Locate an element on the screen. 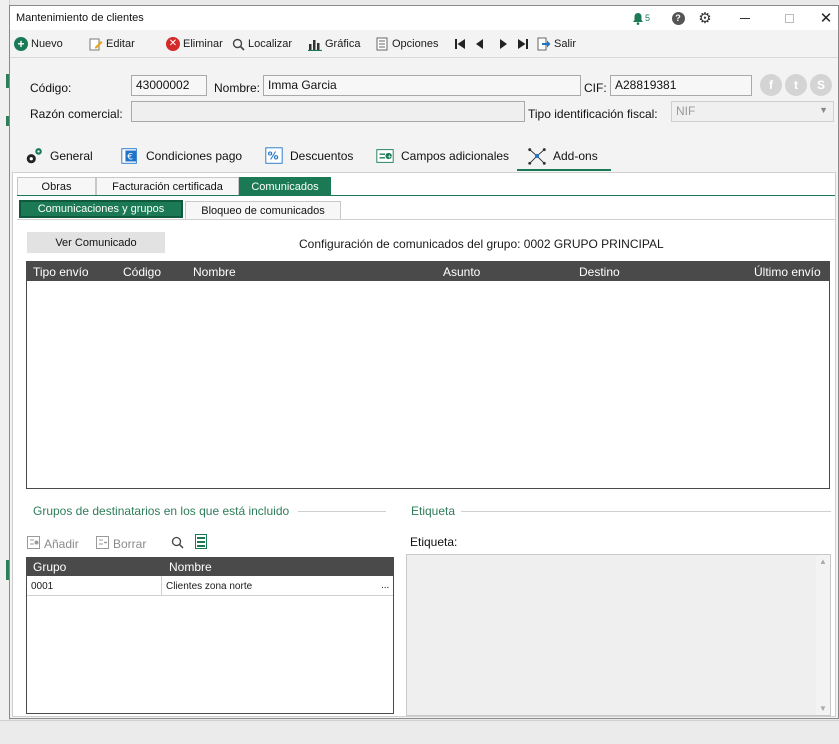 The width and height of the screenshot is (839, 744). facebook-icon: f is located at coordinates (771, 85).